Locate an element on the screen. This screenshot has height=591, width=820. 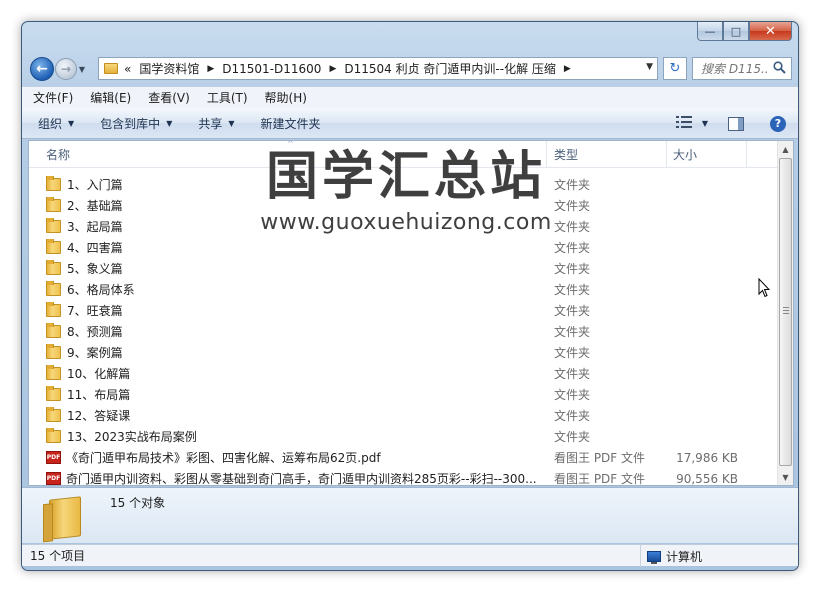
pdf-file-icon: PDF is located at coordinates (53, 478).